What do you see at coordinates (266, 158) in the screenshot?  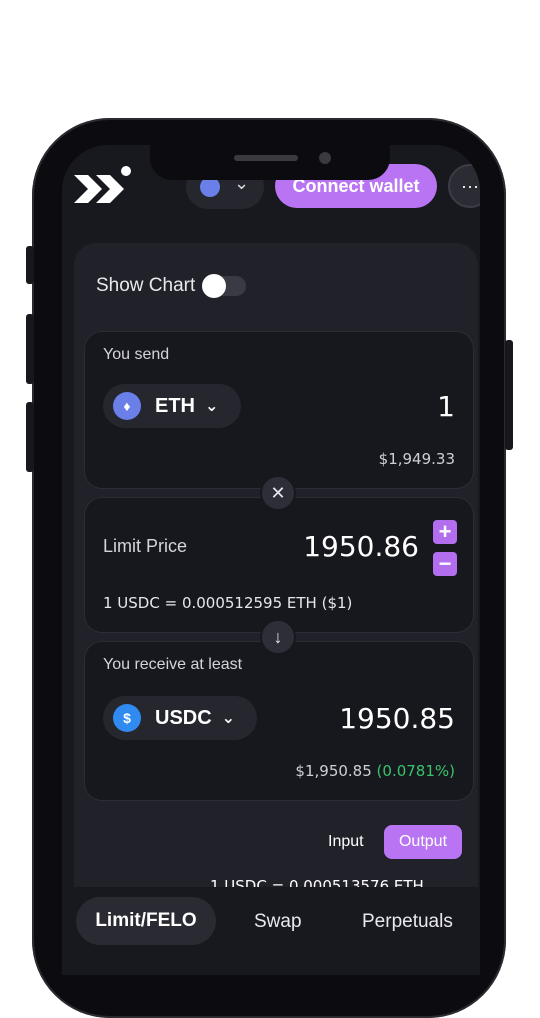 I see `speaker` at bounding box center [266, 158].